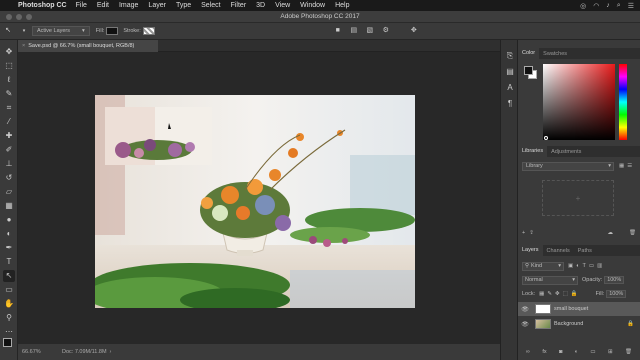 The image size is (640, 360). Describe the element at coordinates (9, 206) in the screenshot. I see `gradient-tool-icon: ▦` at that location.